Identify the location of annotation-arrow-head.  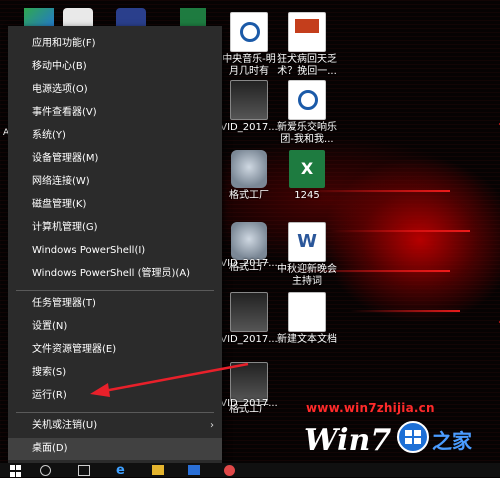
(100, 390).